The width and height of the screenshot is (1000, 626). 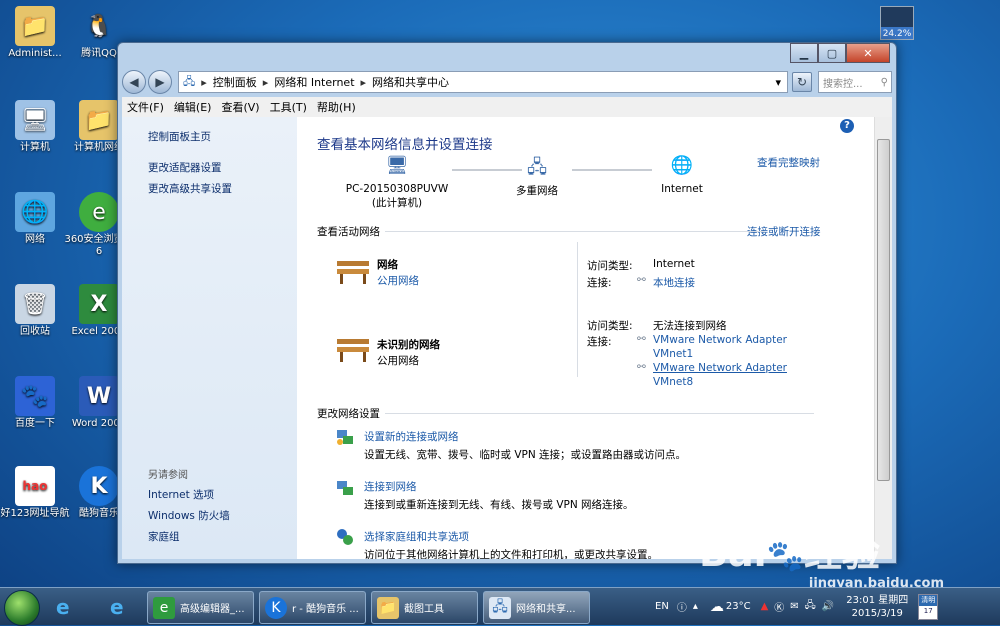 I want to click on change-adapter-settings-link: 更改适配器设置, so click(x=185, y=167).